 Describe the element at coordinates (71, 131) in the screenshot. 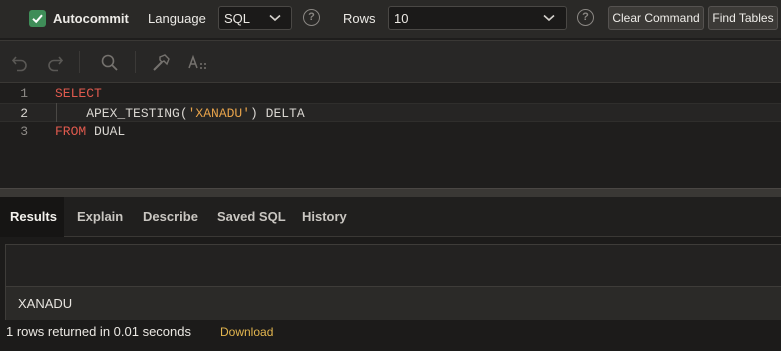

I see `sql-keyword: FROM` at that location.